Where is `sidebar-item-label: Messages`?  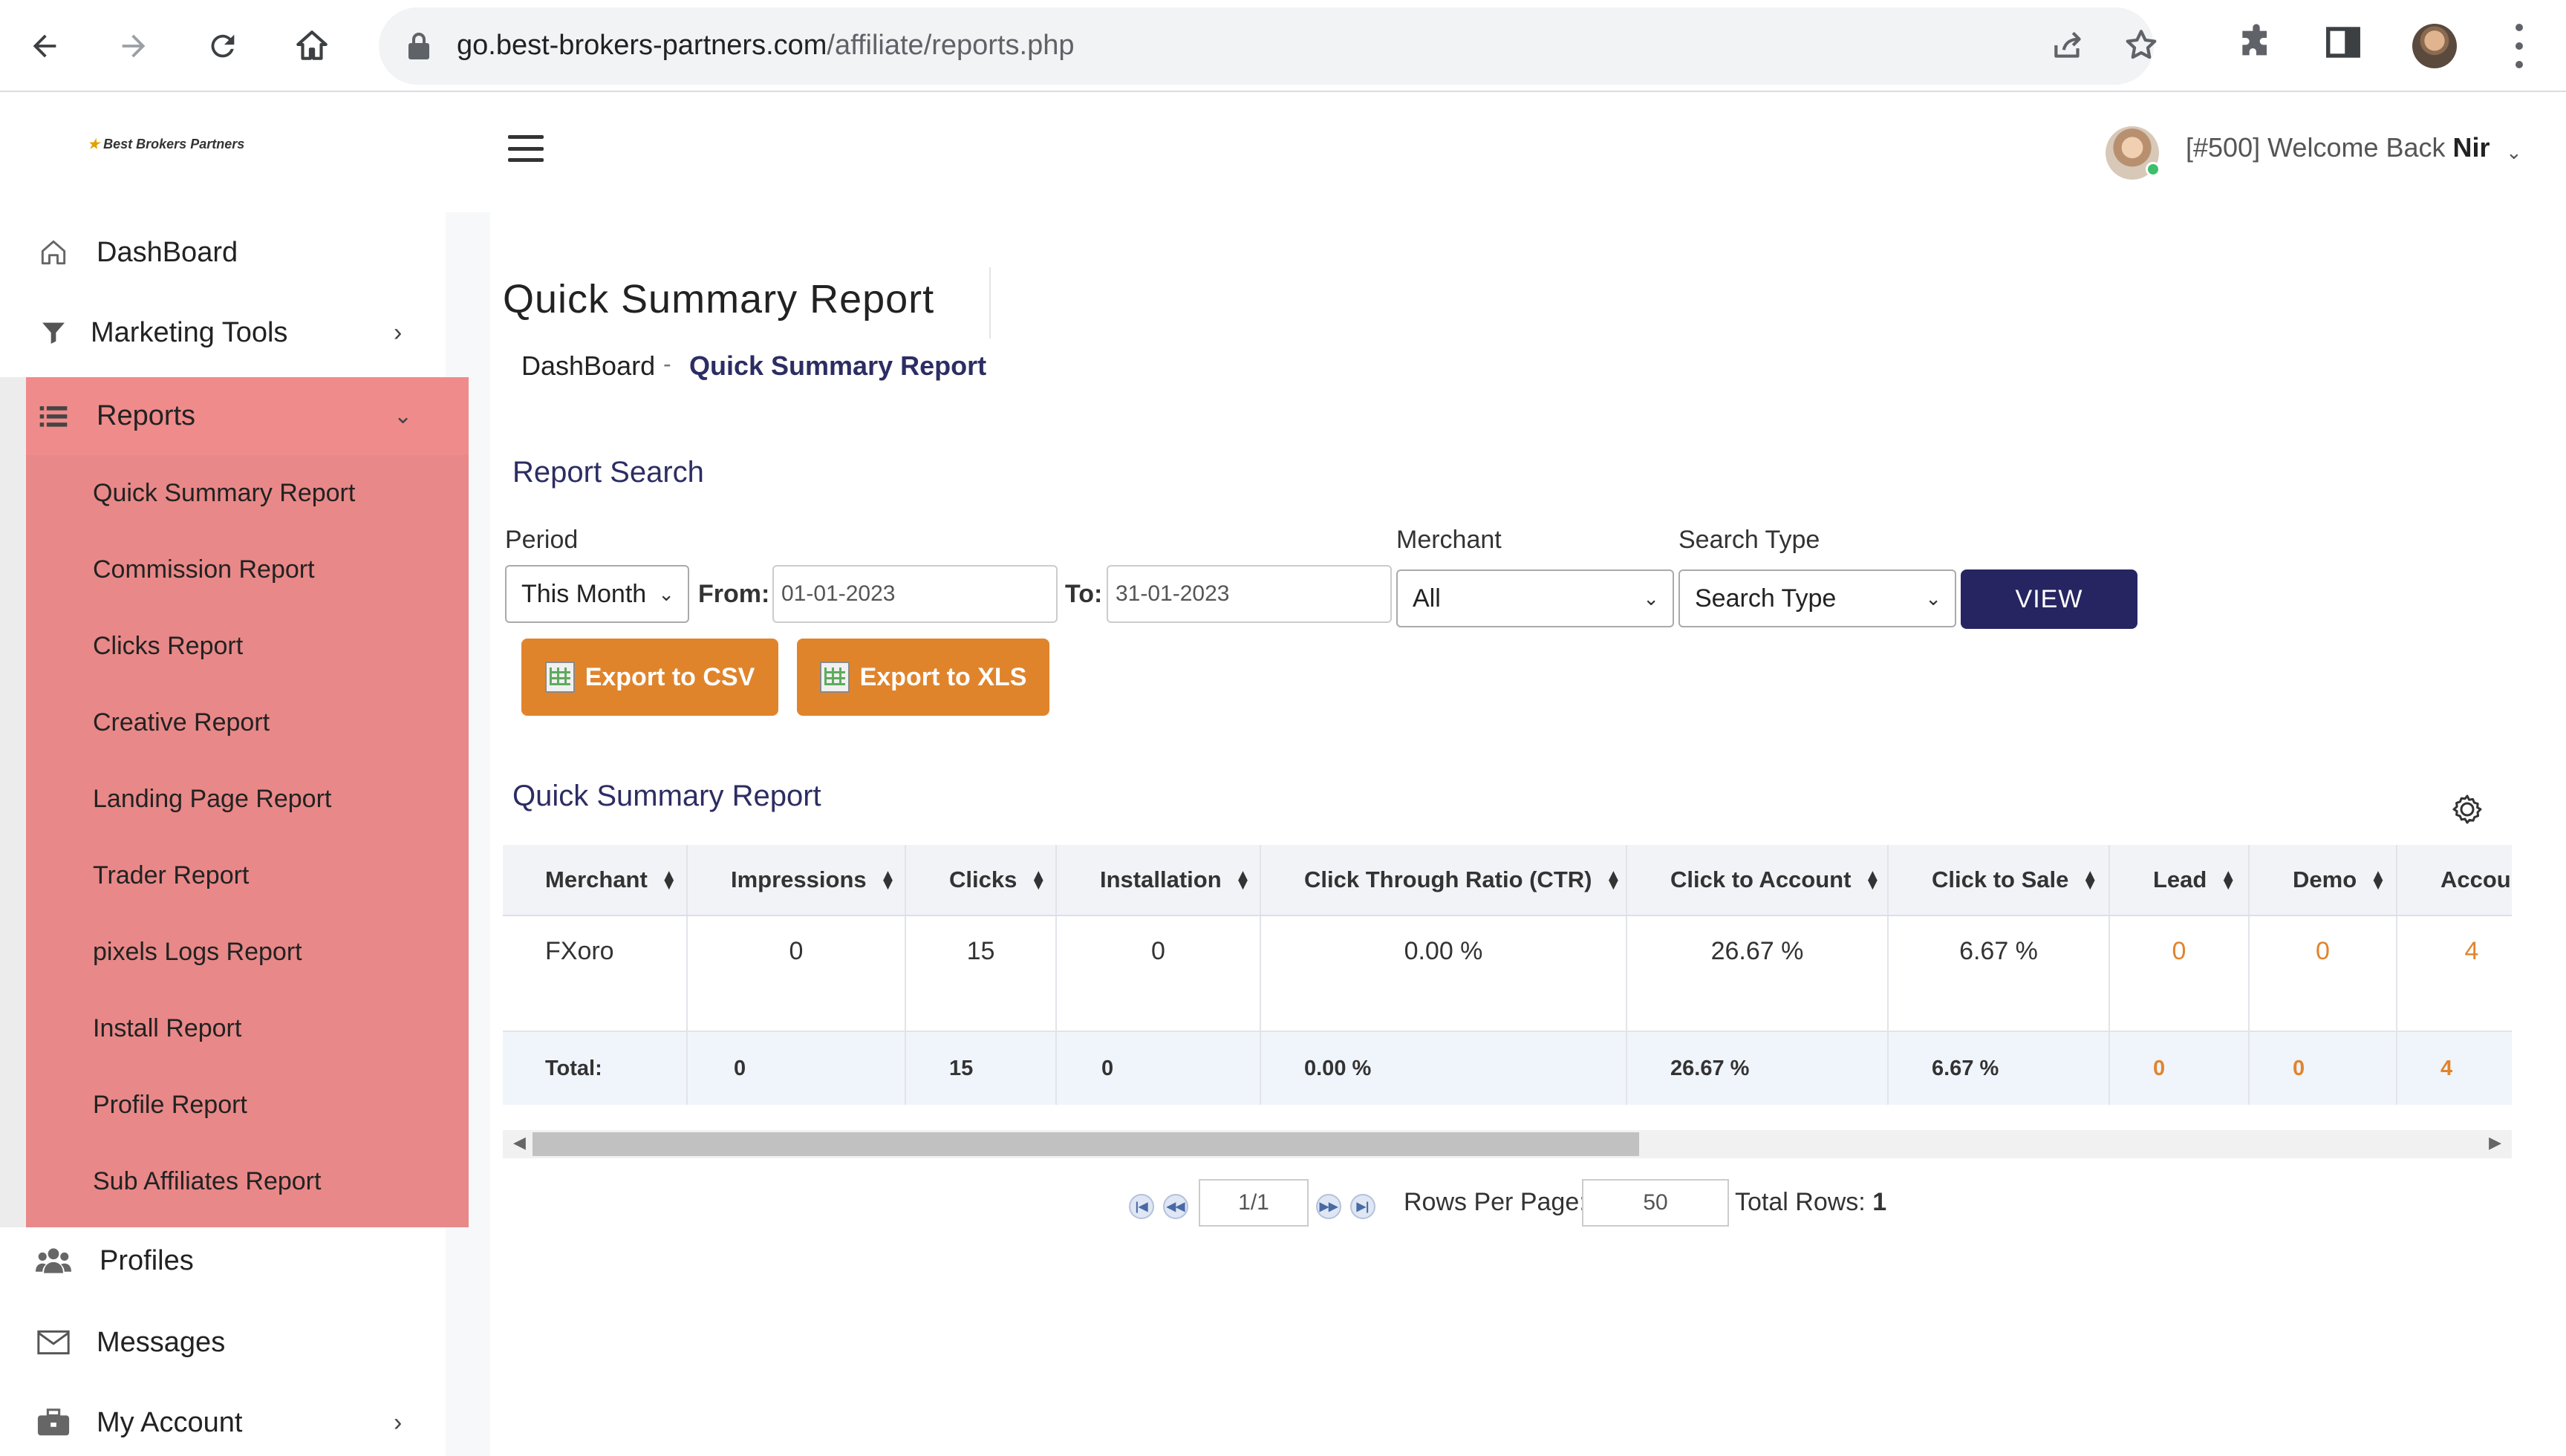
sidebar-item-label: Messages is located at coordinates (162, 1342).